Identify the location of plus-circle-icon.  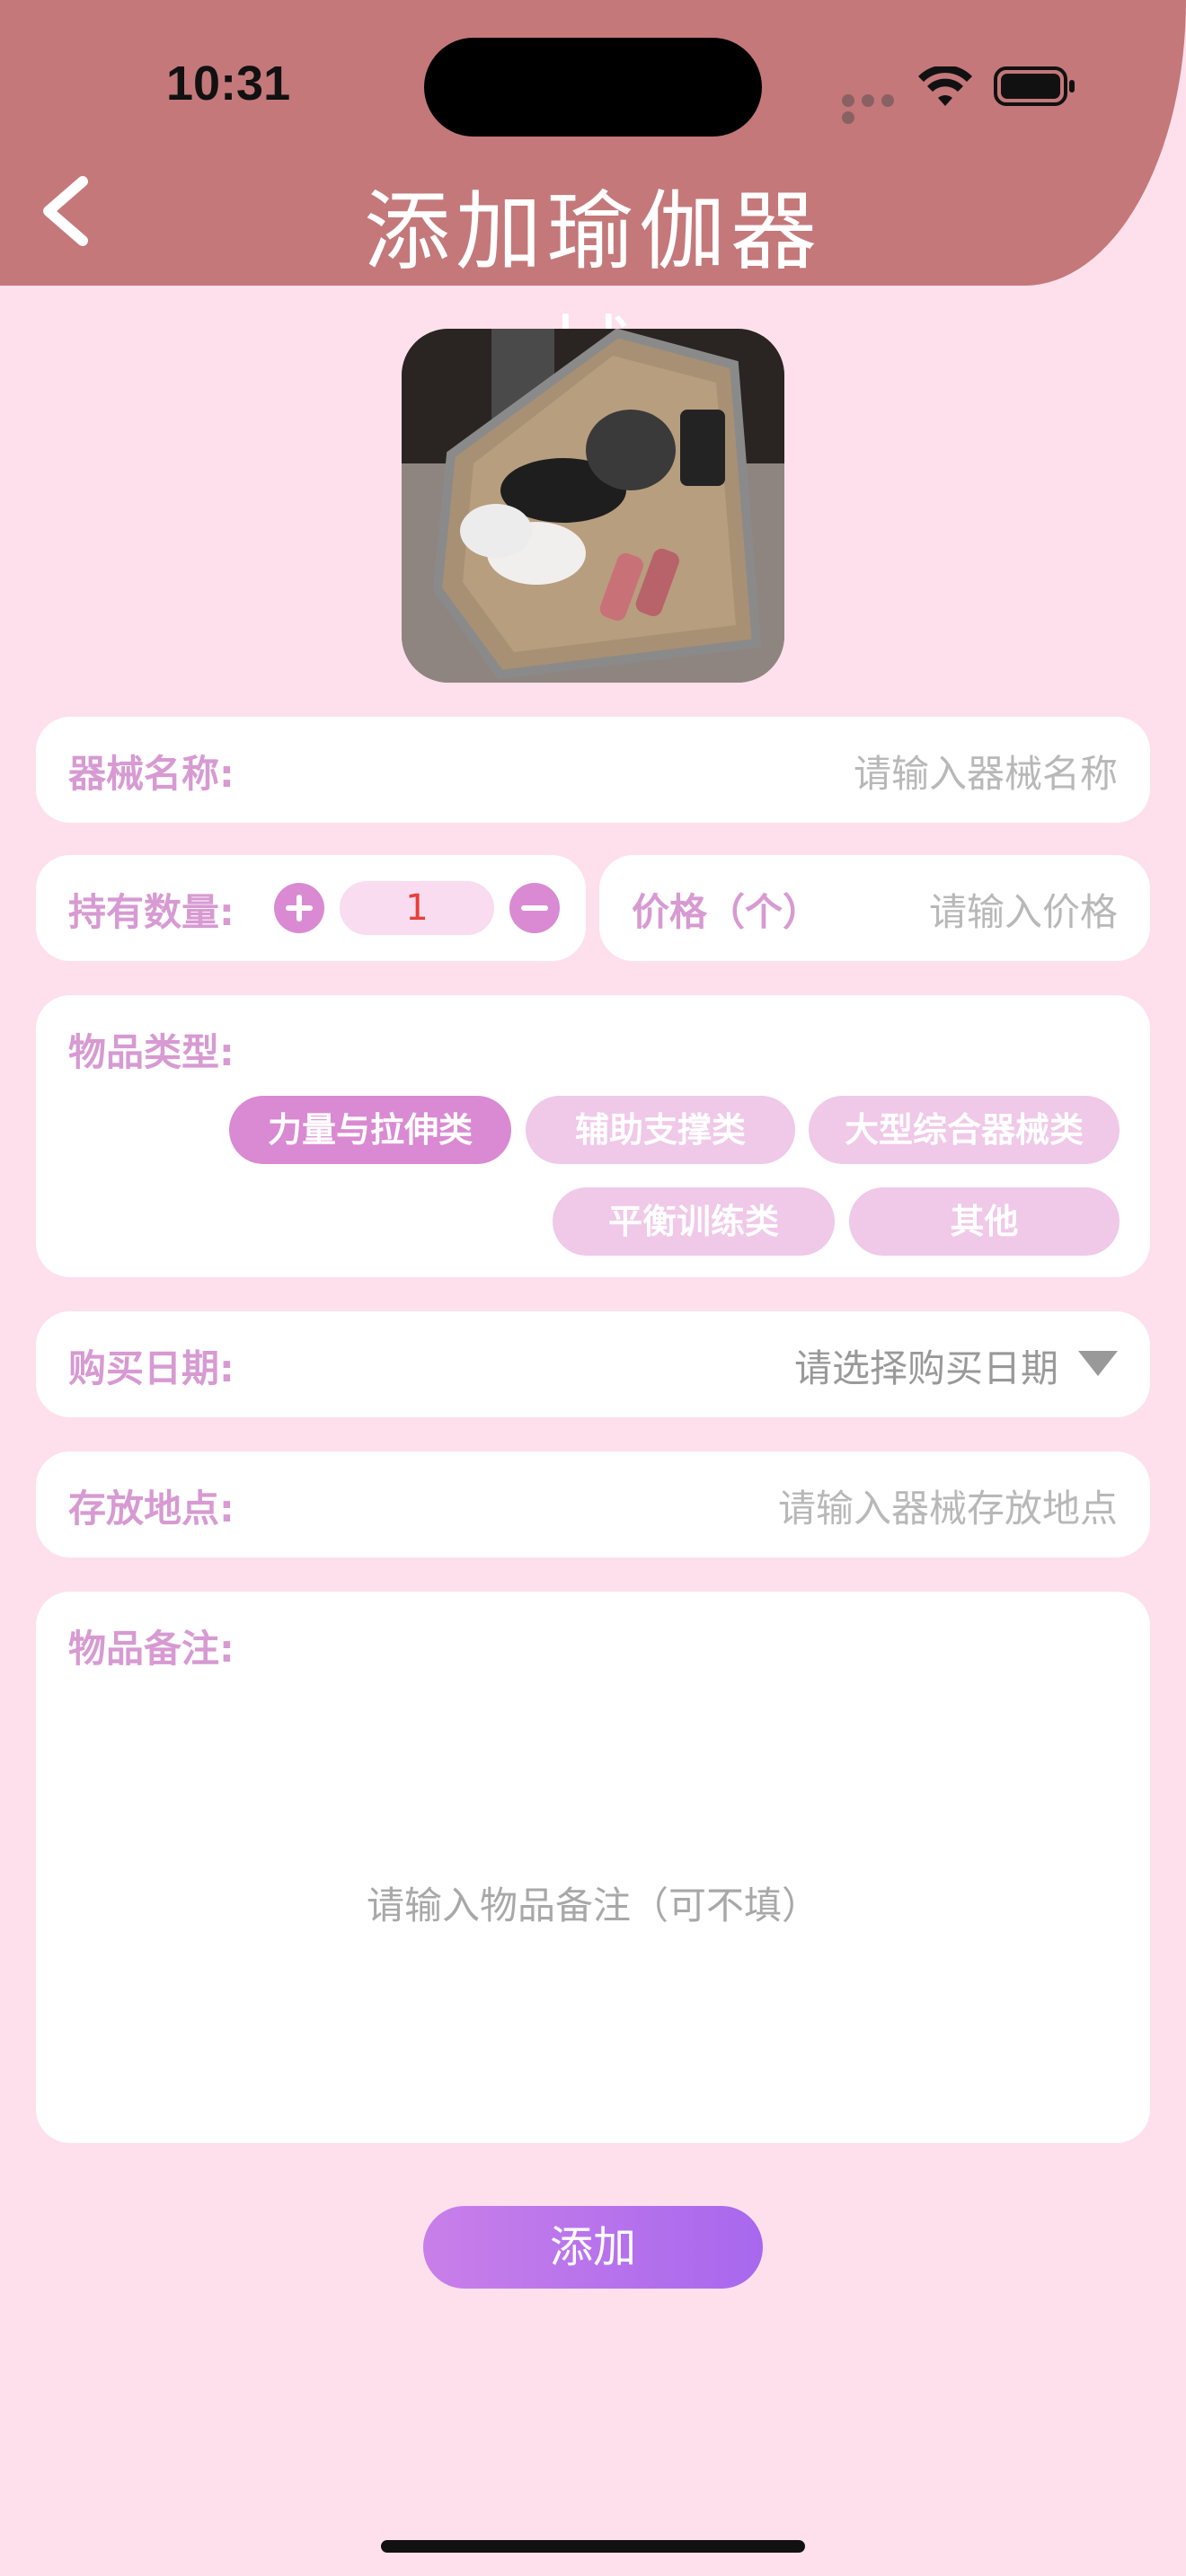
(299, 908).